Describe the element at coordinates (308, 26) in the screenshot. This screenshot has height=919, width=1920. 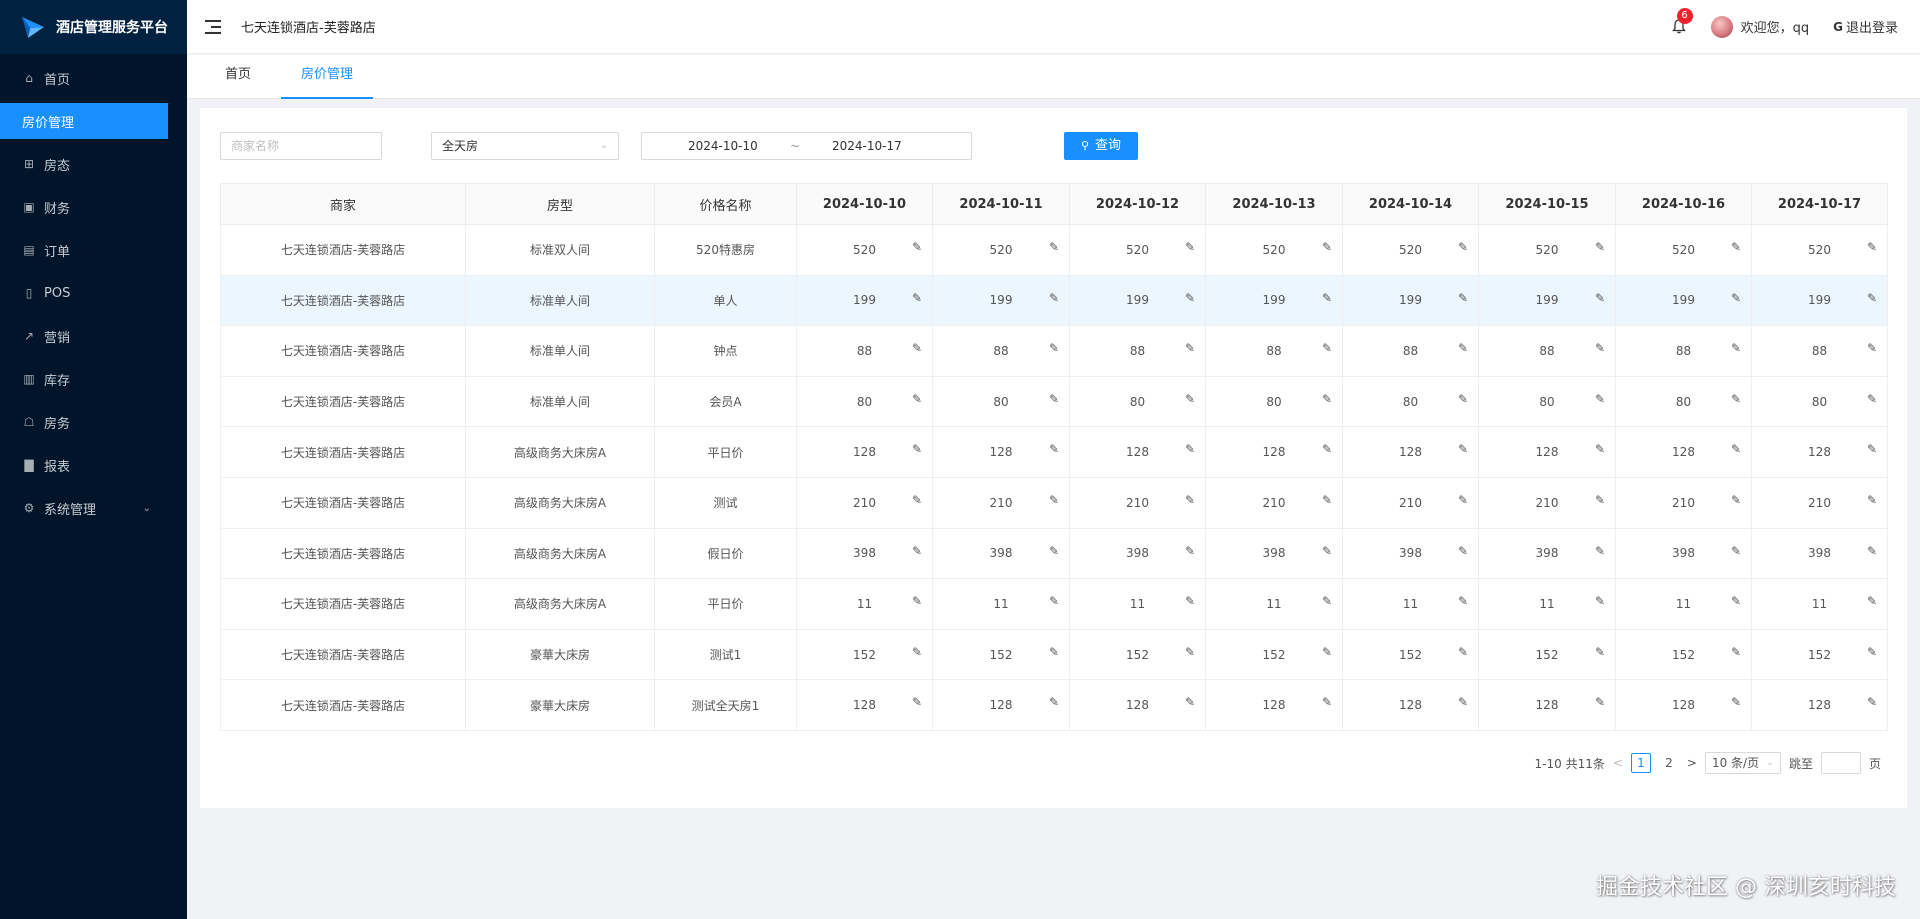
I see `current-hotel-name: 七天连锁酒店-芙蓉路店` at that location.